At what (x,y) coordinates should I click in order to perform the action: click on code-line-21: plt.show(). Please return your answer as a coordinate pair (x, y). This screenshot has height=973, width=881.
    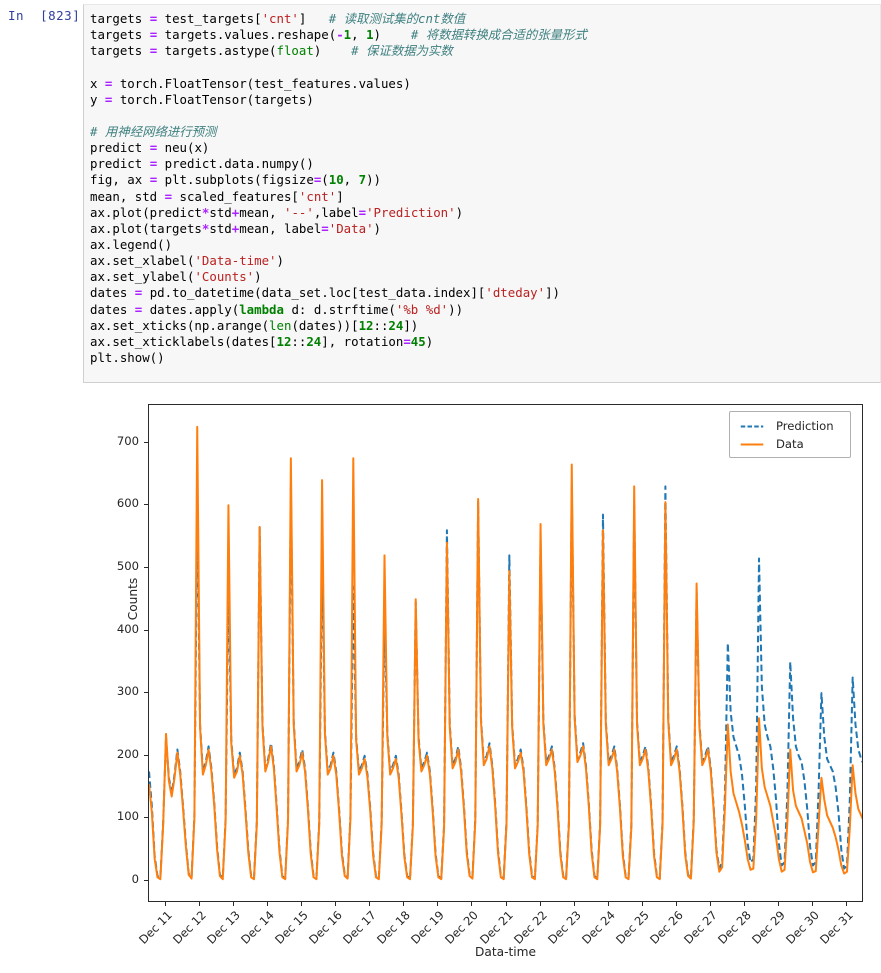
    Looking at the image, I should click on (127, 357).